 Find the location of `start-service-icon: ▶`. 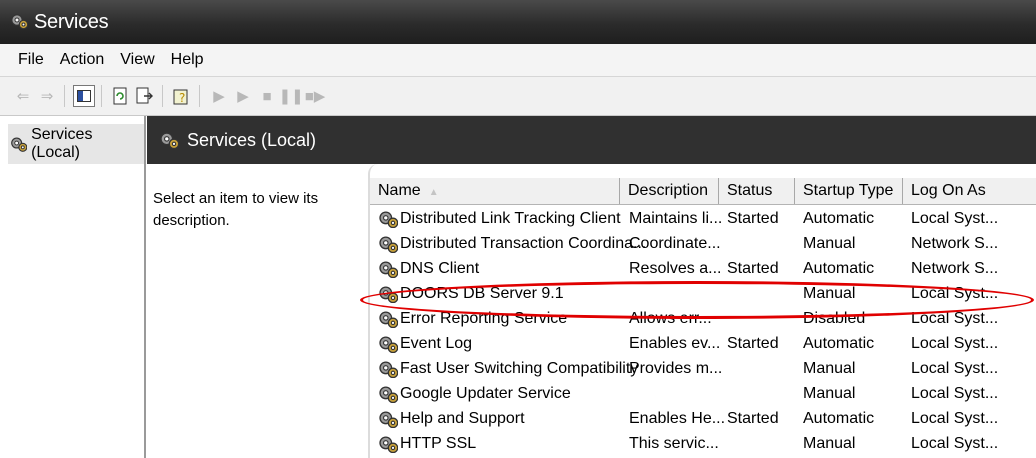

start-service-icon: ▶ is located at coordinates (219, 96).